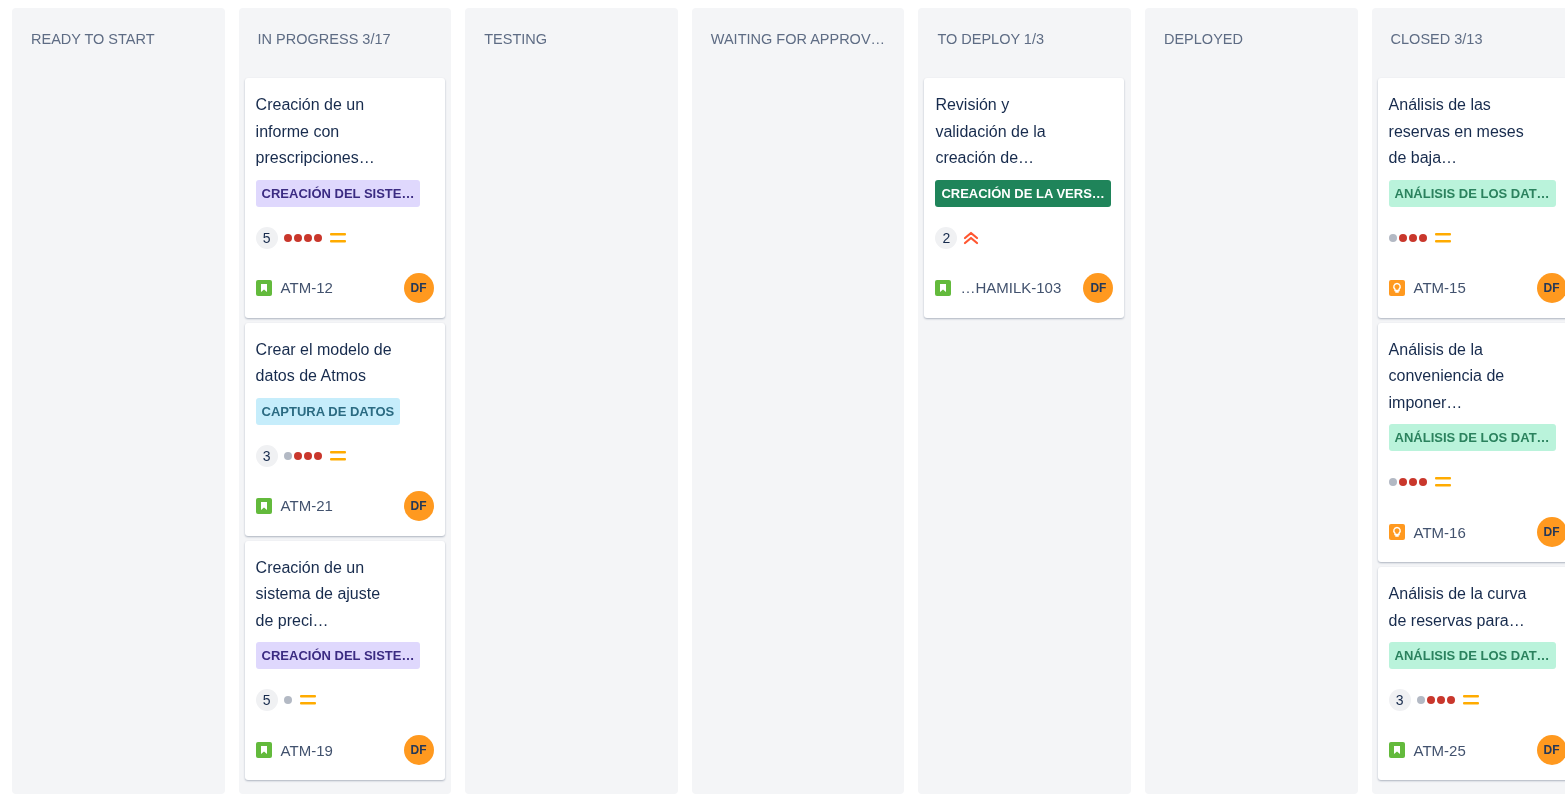 This screenshot has width=1565, height=802. I want to click on issue-card: Creación de un informe con prescripciones… CREACIÓN DEL SISTE… 5 ATM-12 DF, so click(344, 198).